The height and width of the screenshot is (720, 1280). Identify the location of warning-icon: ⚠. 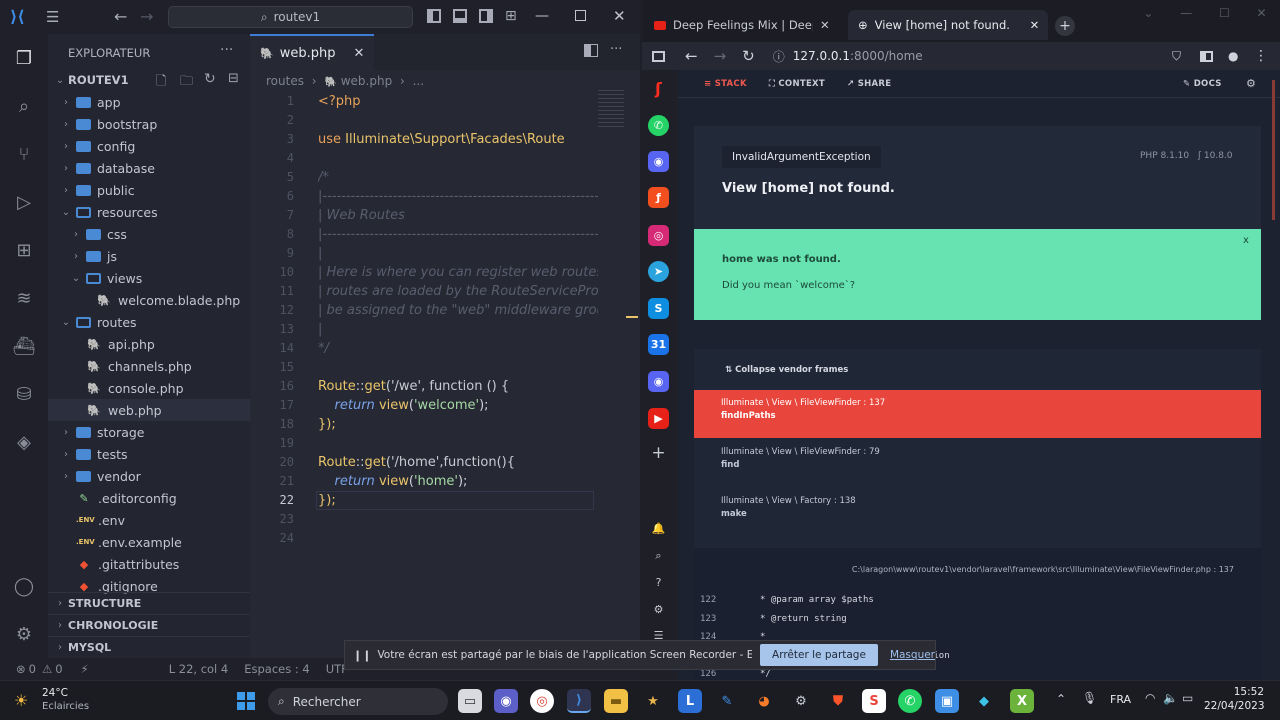
(47, 669).